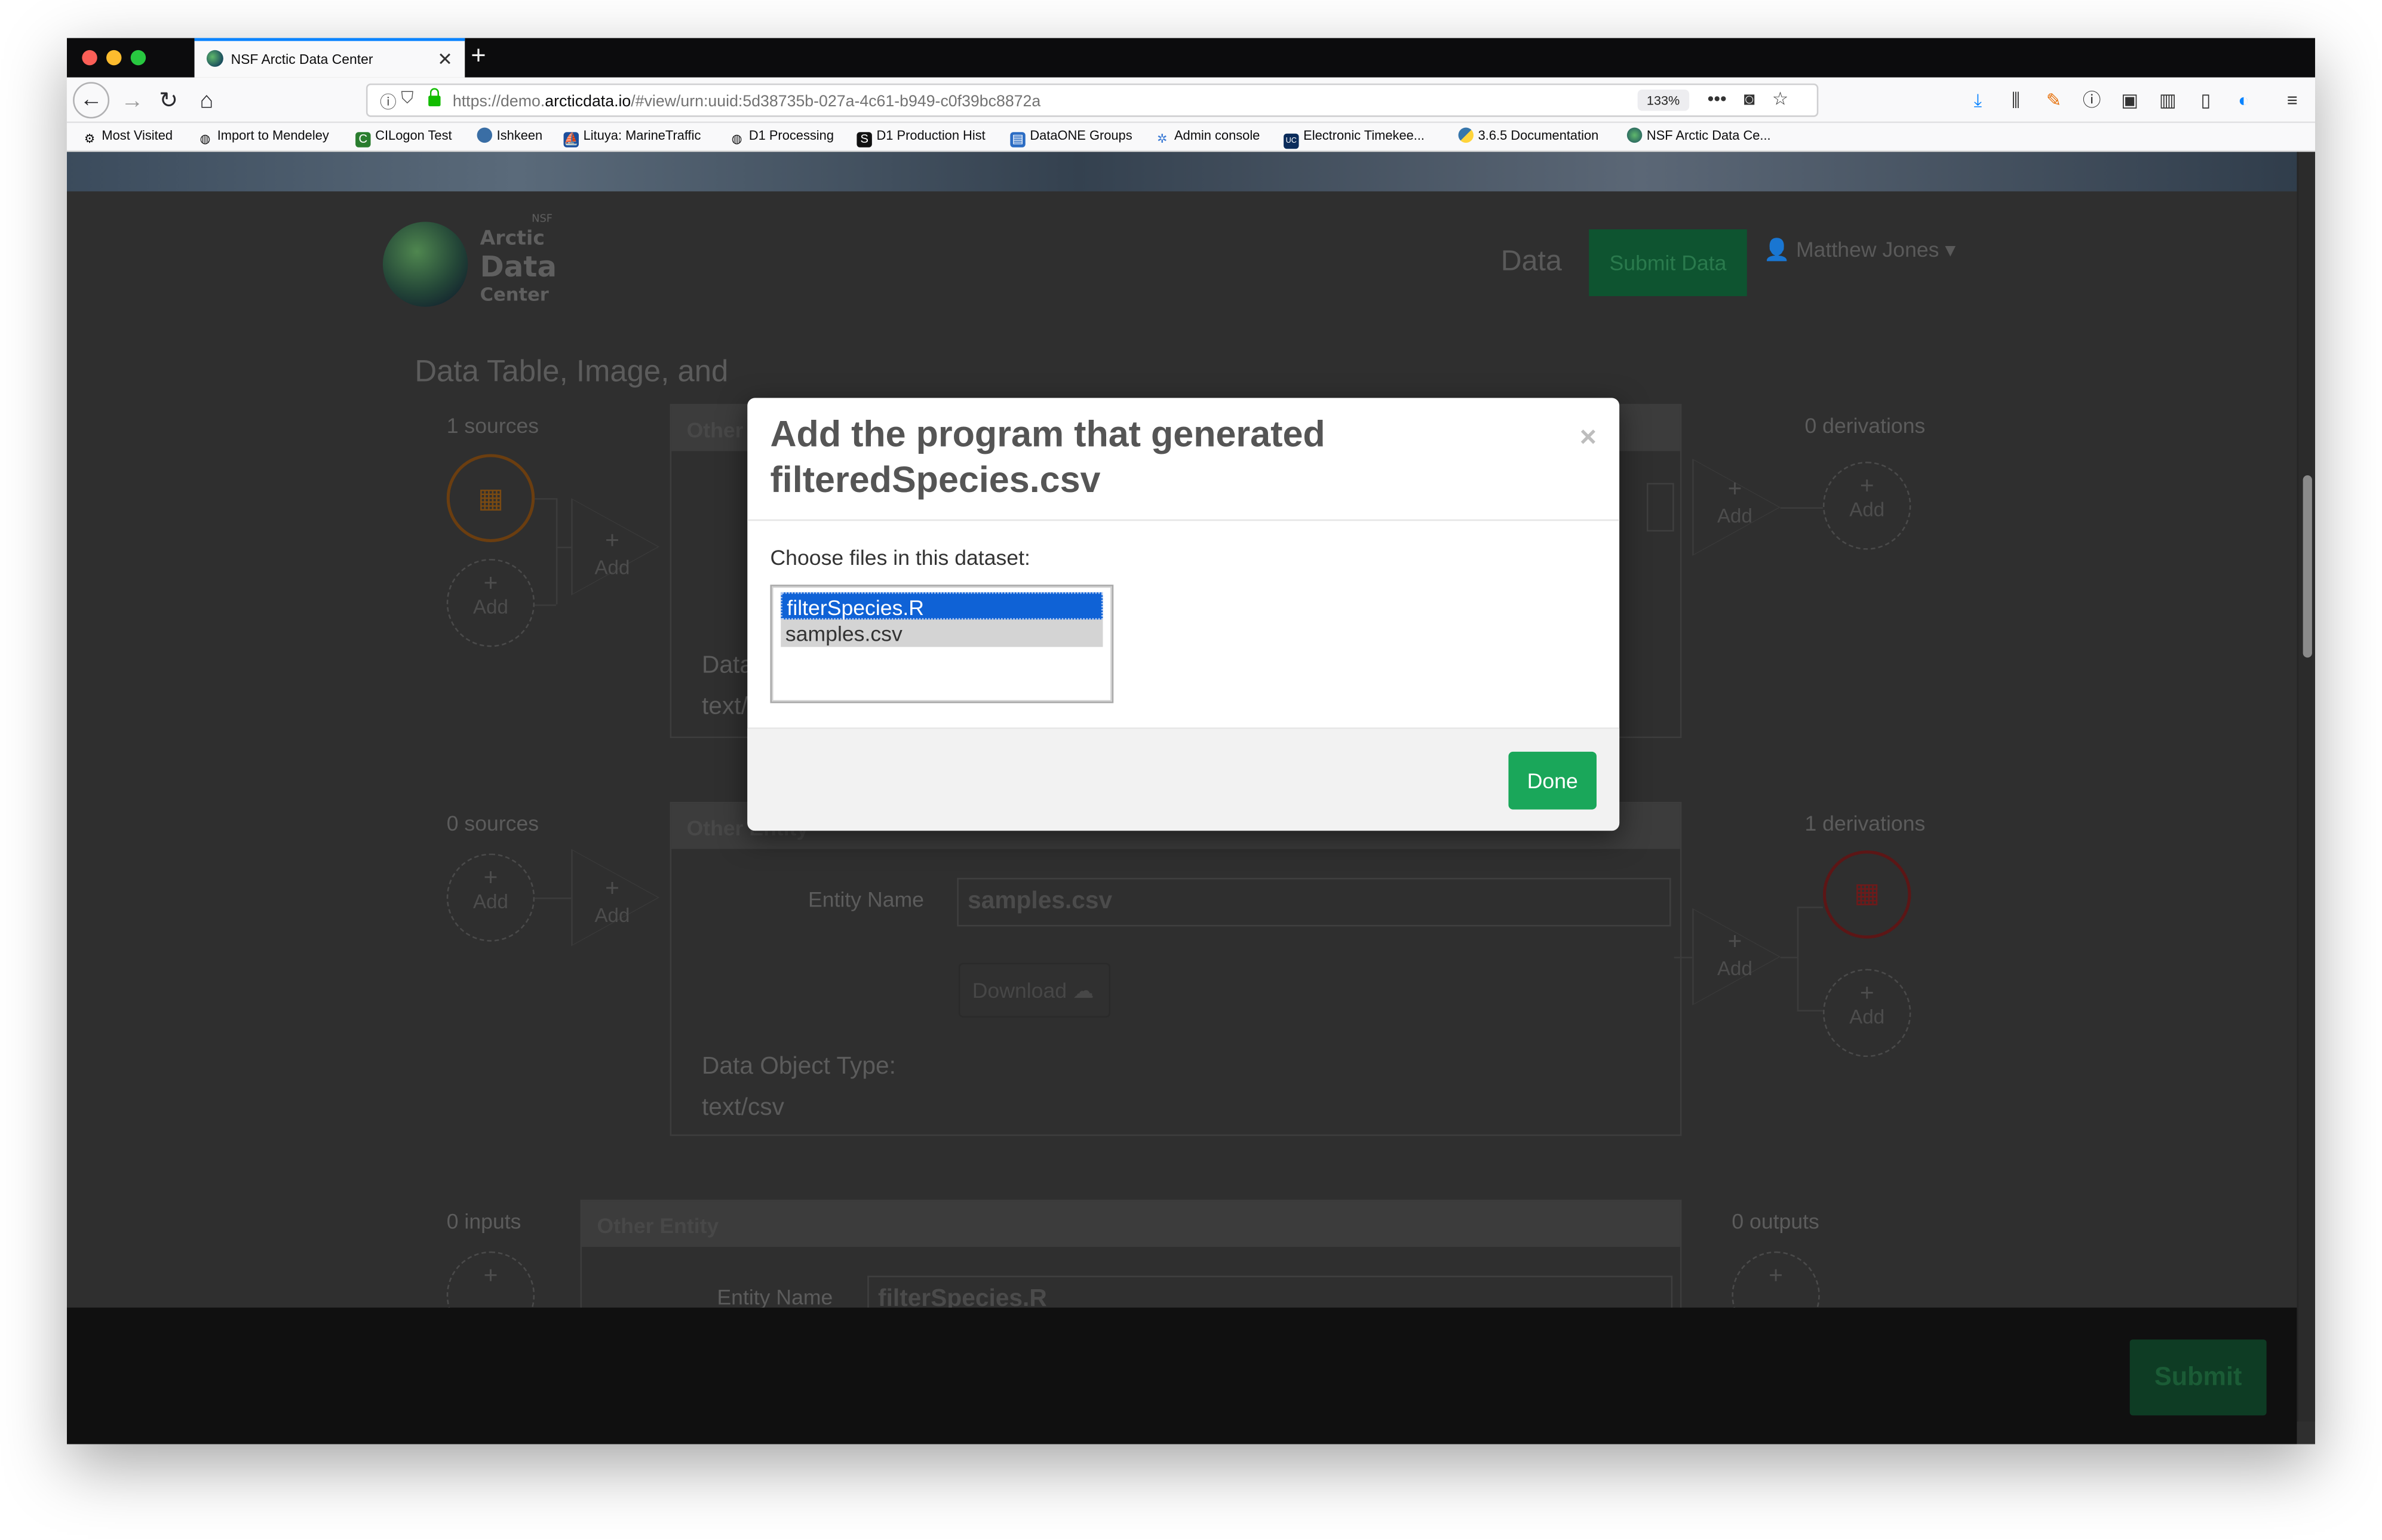 This screenshot has height=1540, width=2382. What do you see at coordinates (1736, 502) in the screenshot?
I see `add-derivation-program-label: + Add` at bounding box center [1736, 502].